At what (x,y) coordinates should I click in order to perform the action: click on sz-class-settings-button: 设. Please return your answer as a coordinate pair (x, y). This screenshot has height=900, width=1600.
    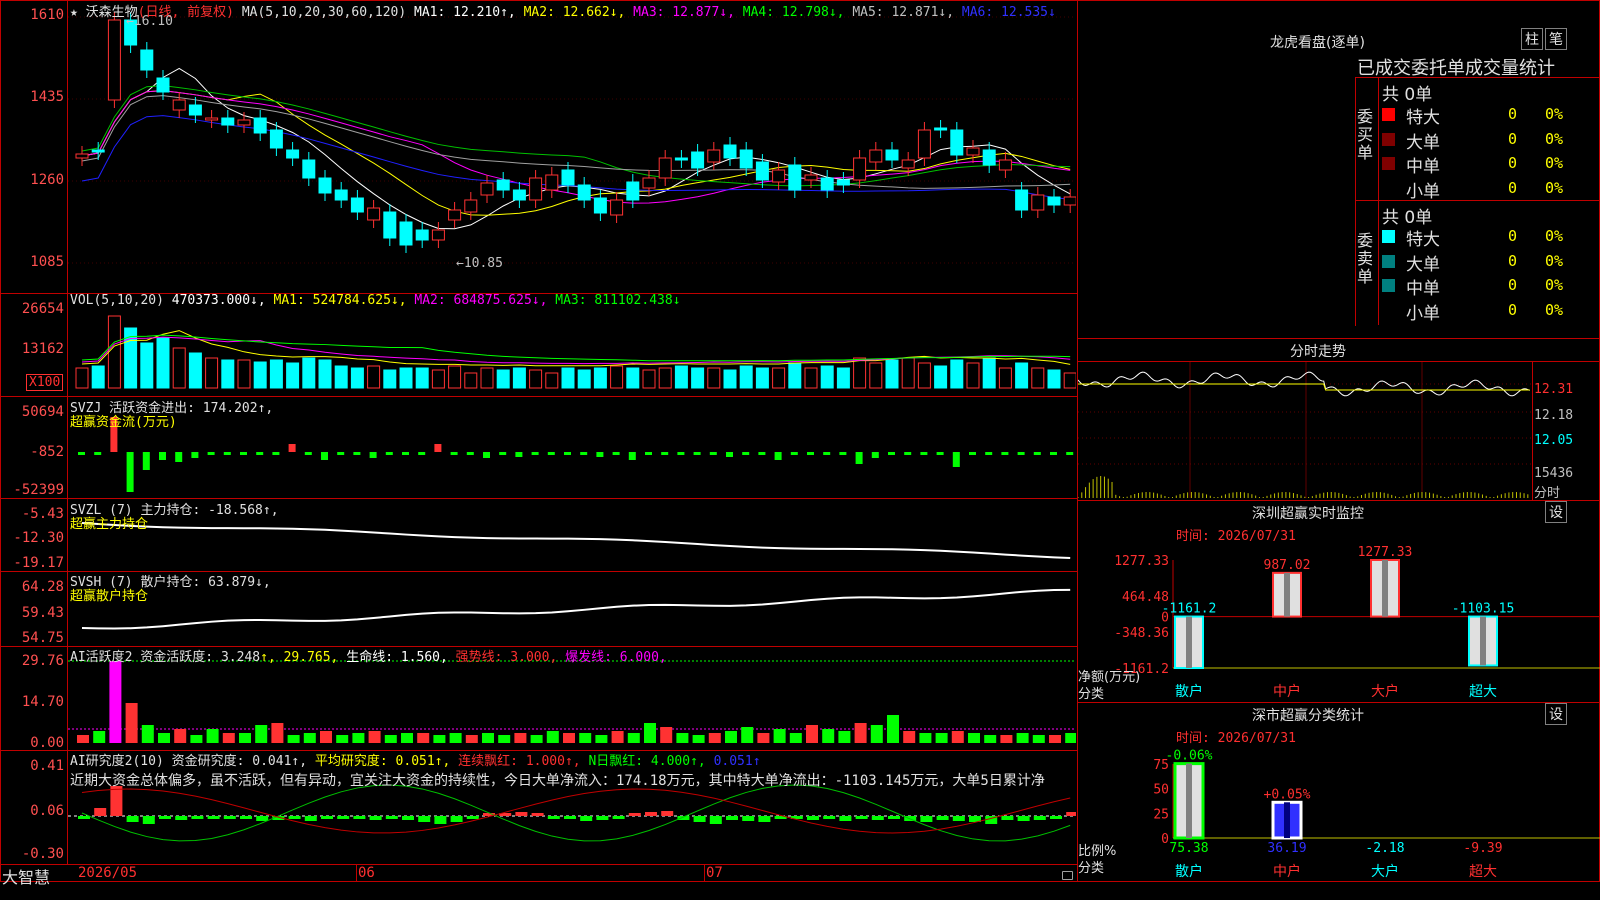
    Looking at the image, I should click on (1556, 714).